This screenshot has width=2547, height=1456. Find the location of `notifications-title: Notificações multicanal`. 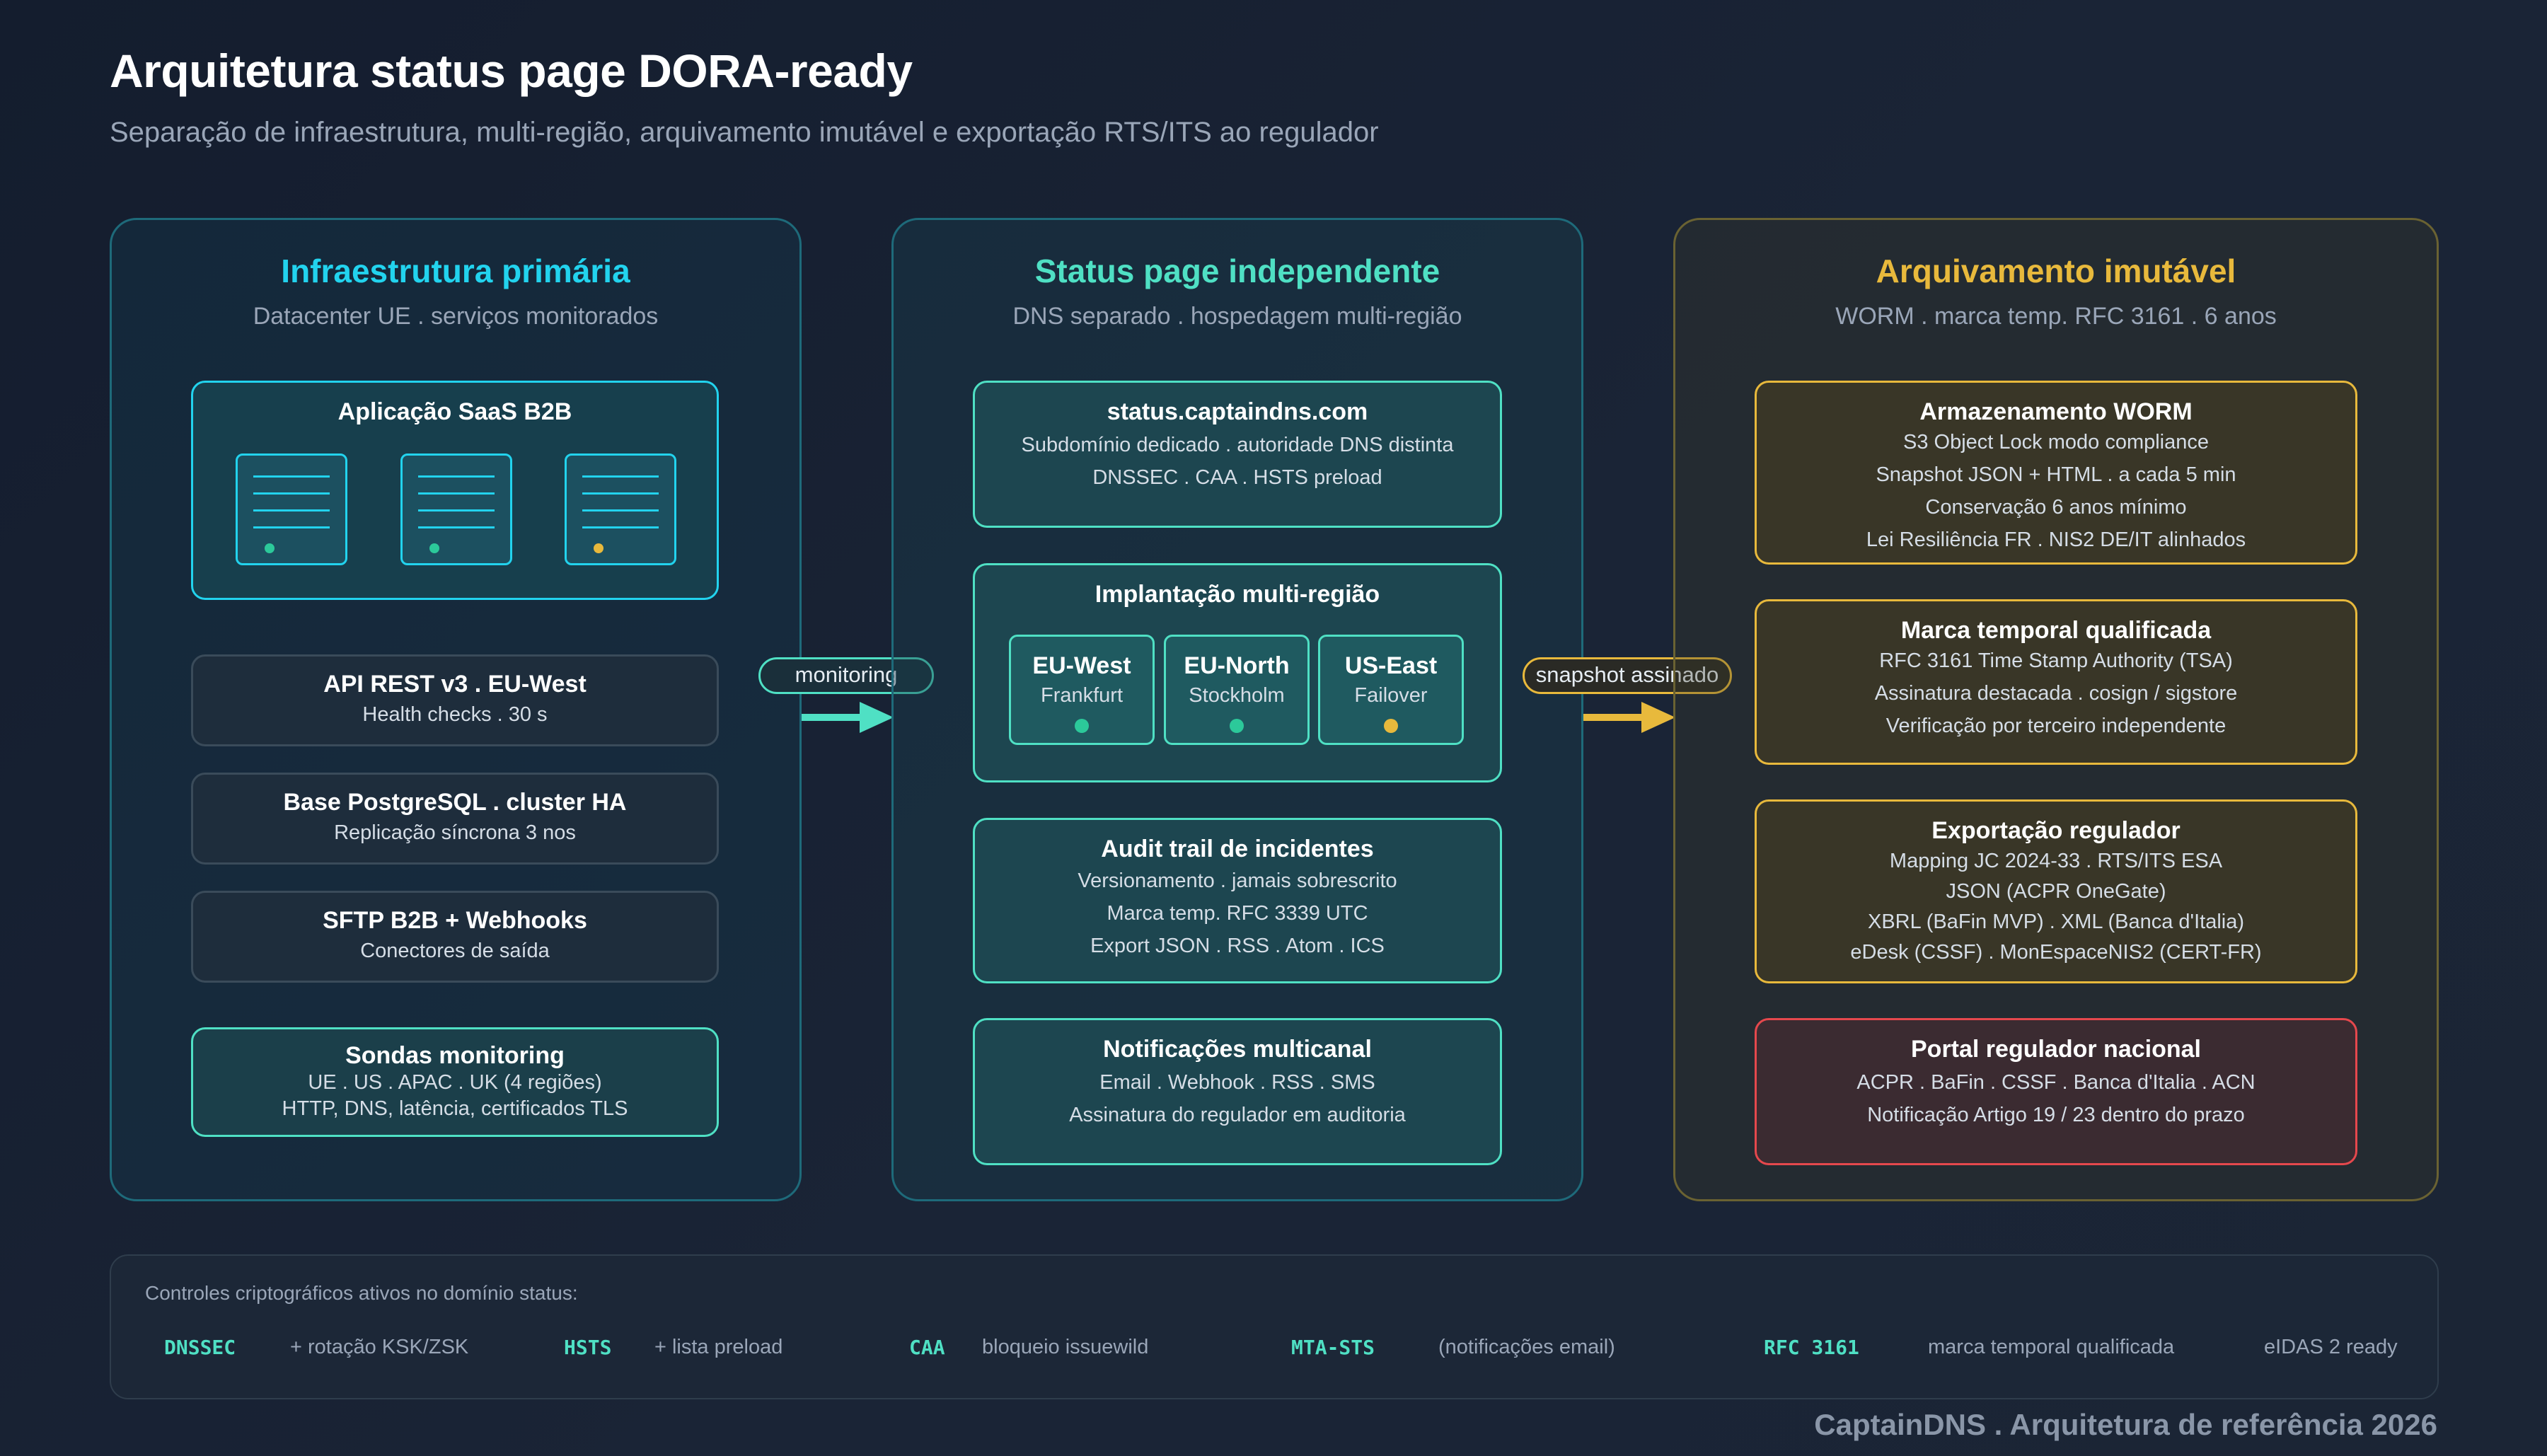

notifications-title: Notificações multicanal is located at coordinates (1237, 1049).